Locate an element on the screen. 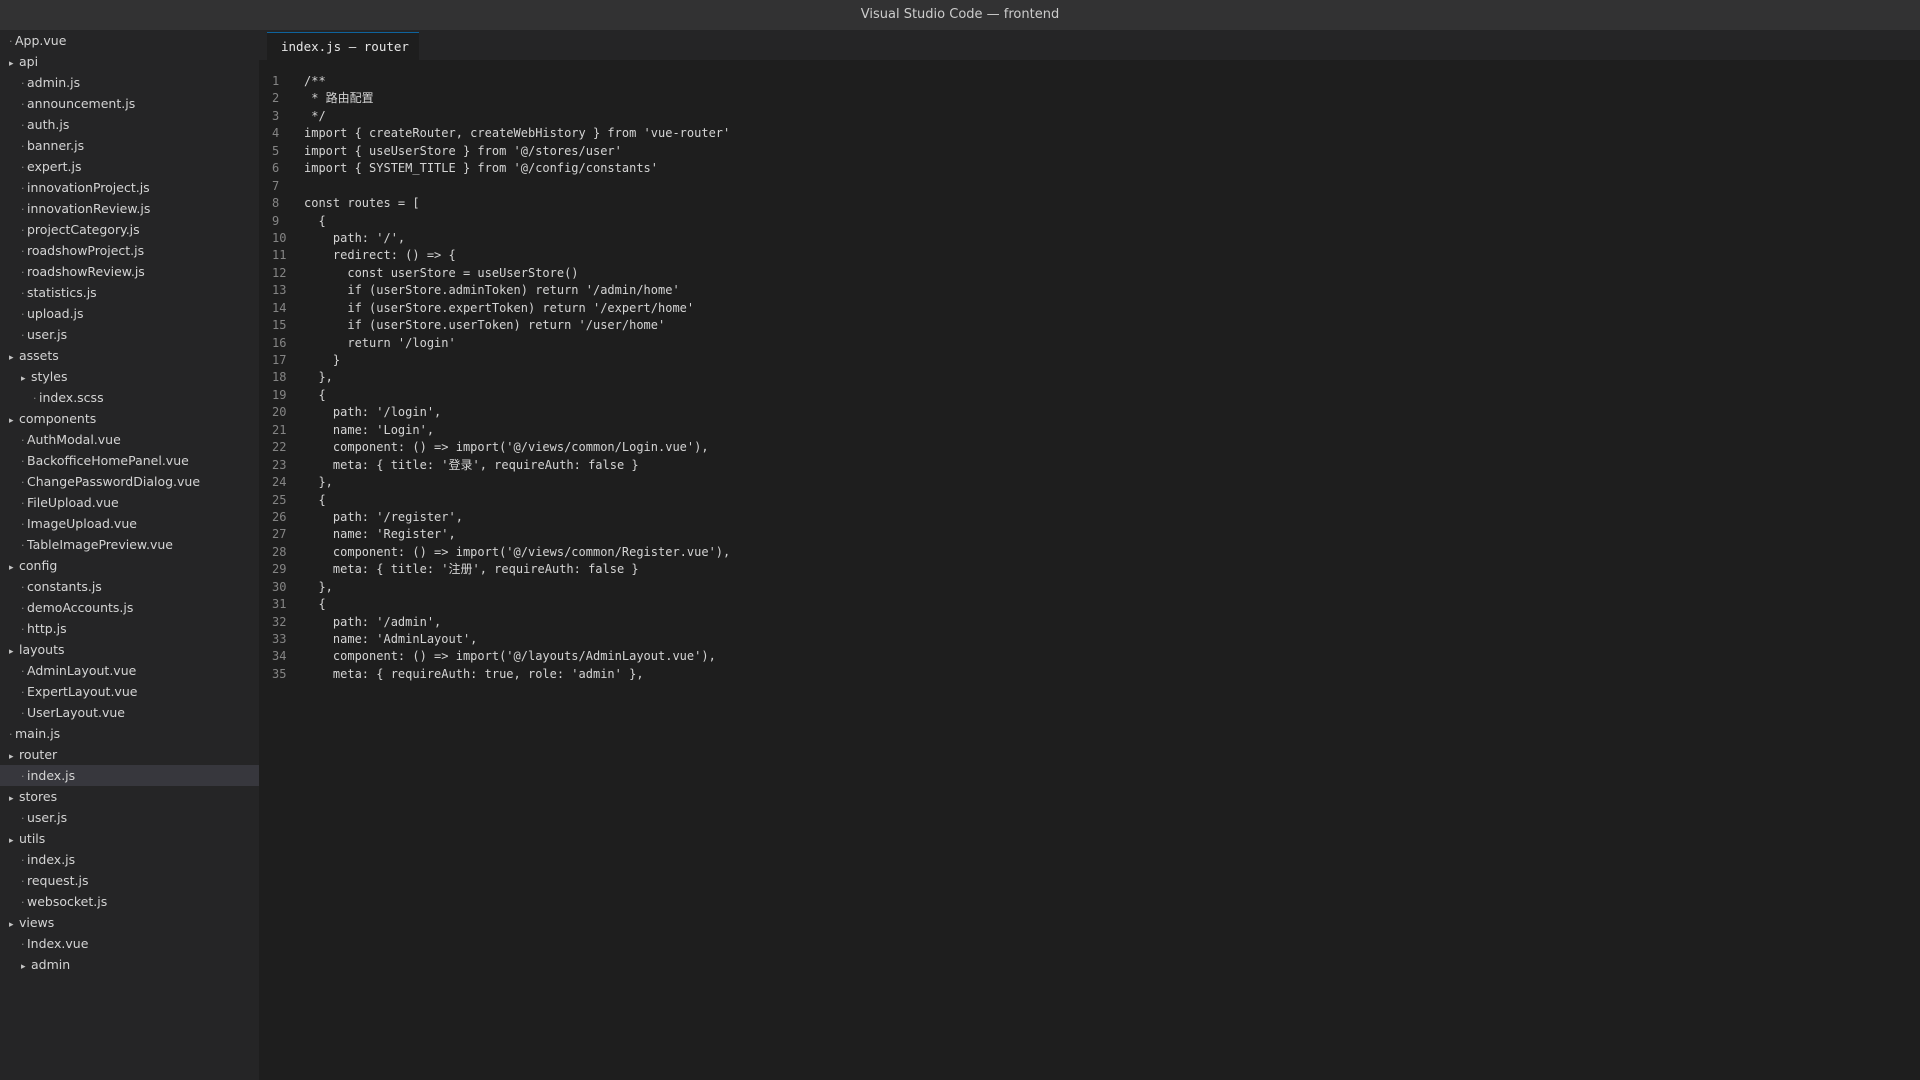 This screenshot has height=1080, width=1920. line-number: 13 is located at coordinates (279, 290).